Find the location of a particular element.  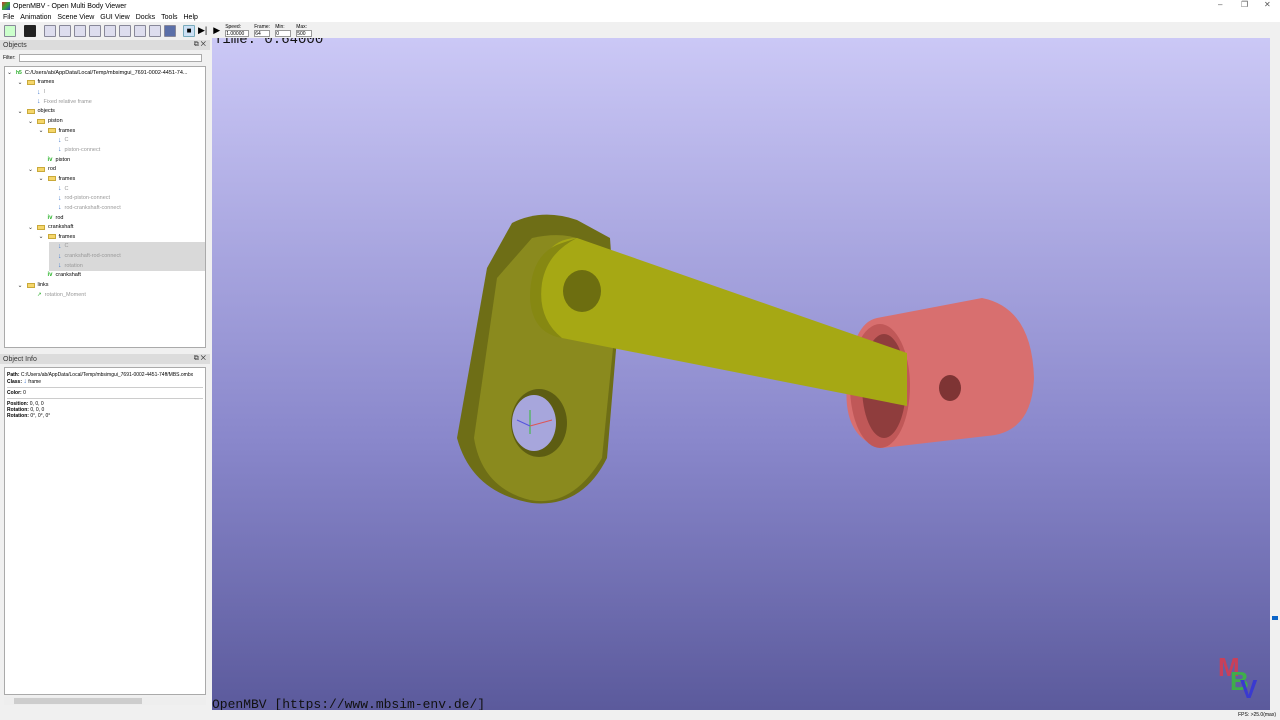

vertical-scrollbar is located at coordinates (1275, 374).